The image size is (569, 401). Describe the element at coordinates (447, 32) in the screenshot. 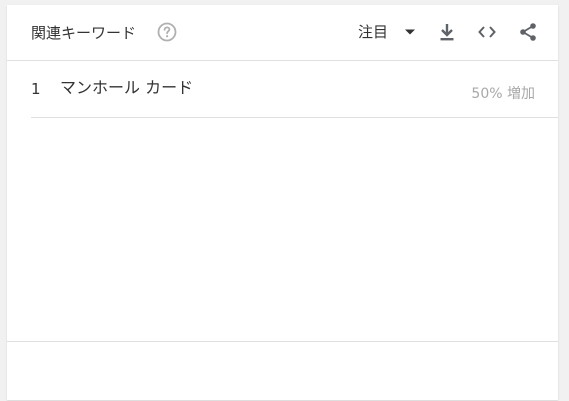

I see `download-icon` at that location.